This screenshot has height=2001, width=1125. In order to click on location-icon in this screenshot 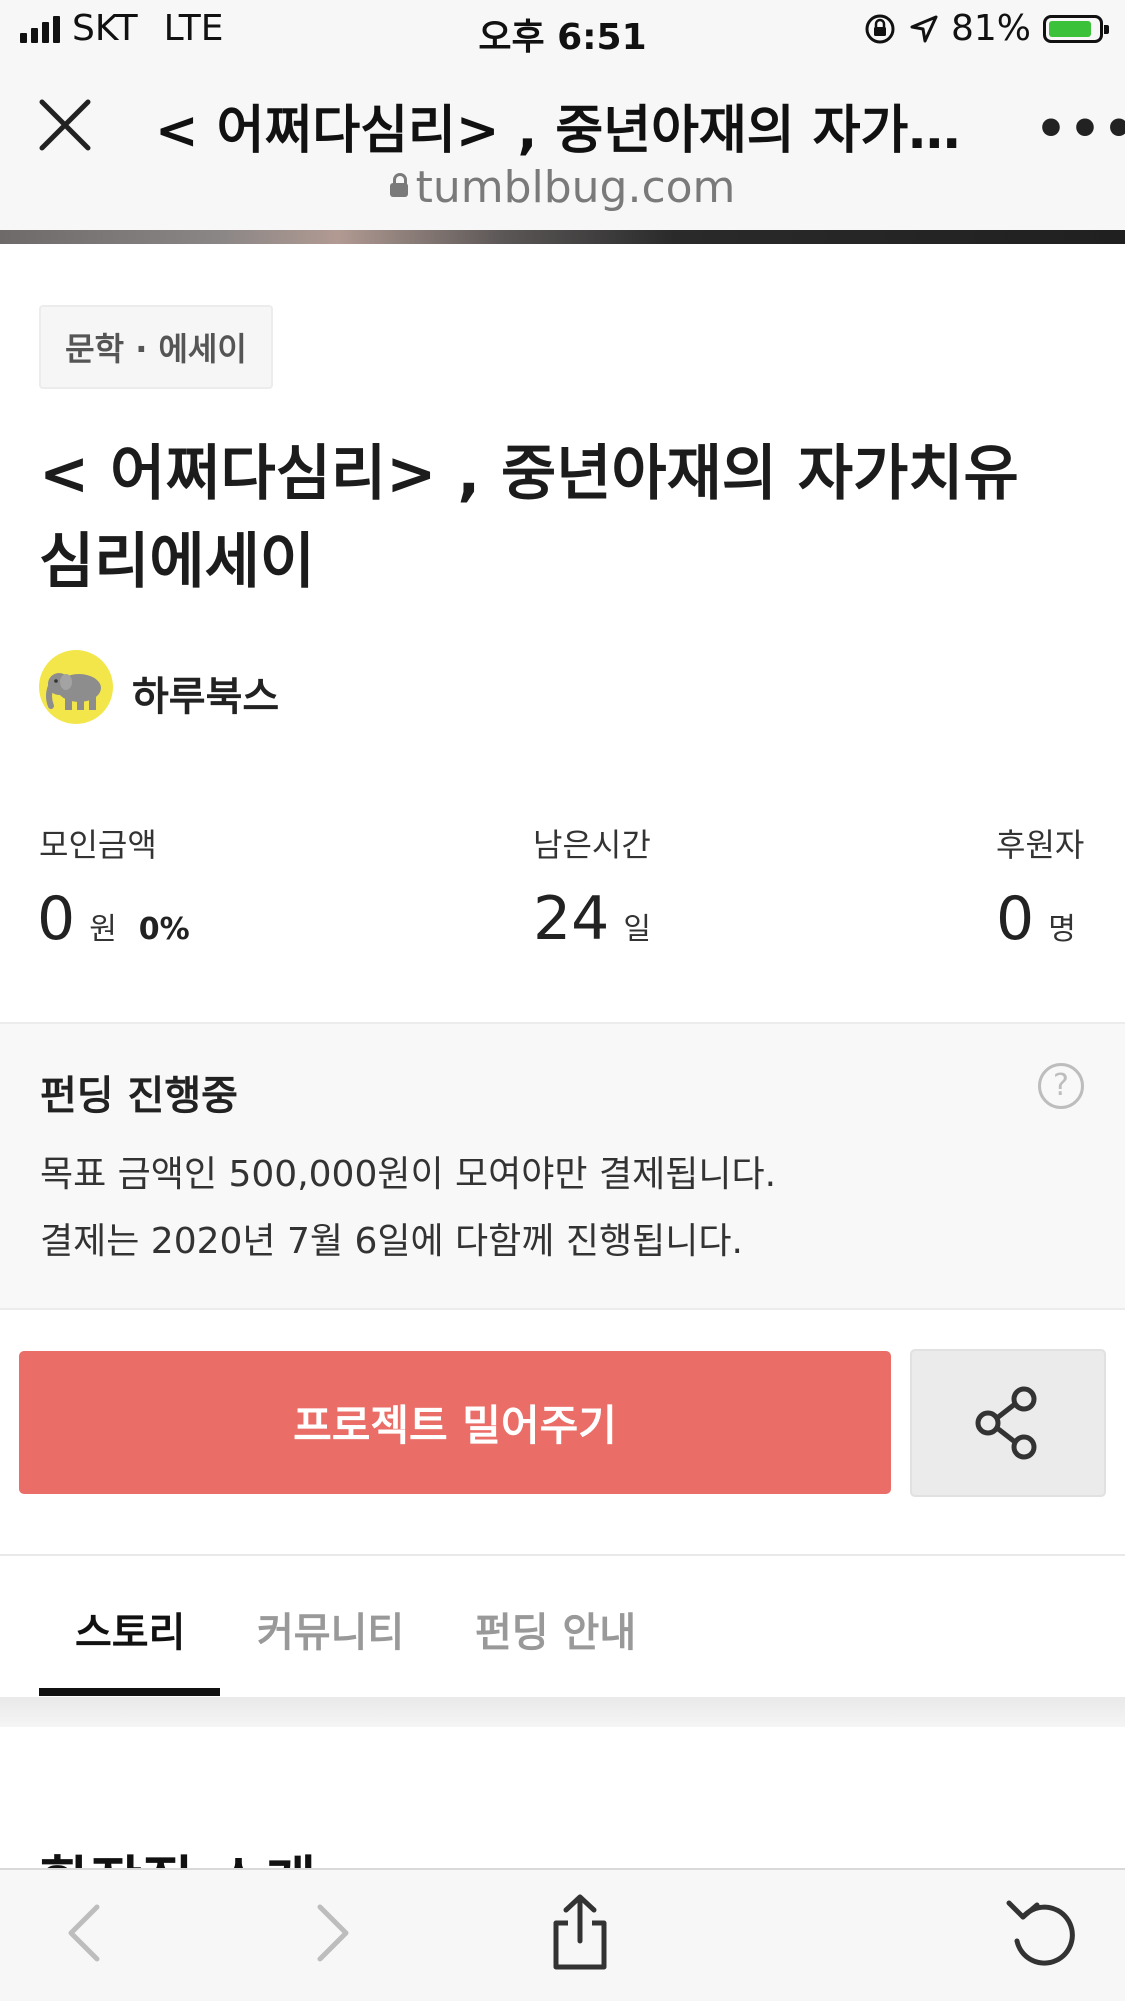, I will do `click(924, 28)`.